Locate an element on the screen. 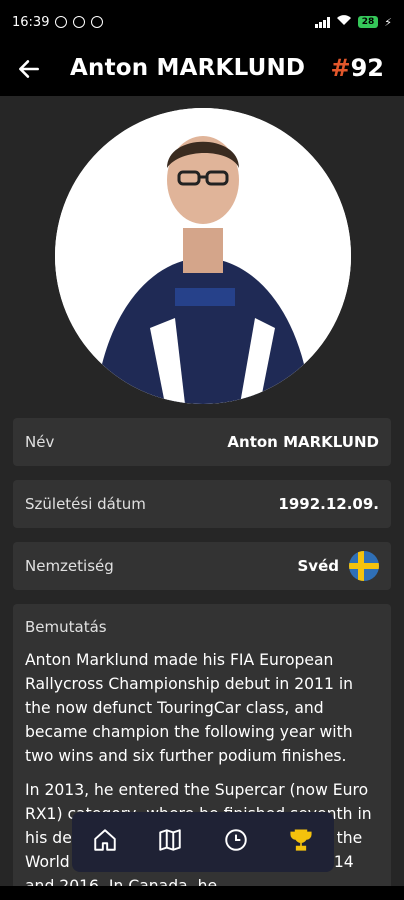  status-bar: 16:39 28 ⚡ is located at coordinates (202, 22).